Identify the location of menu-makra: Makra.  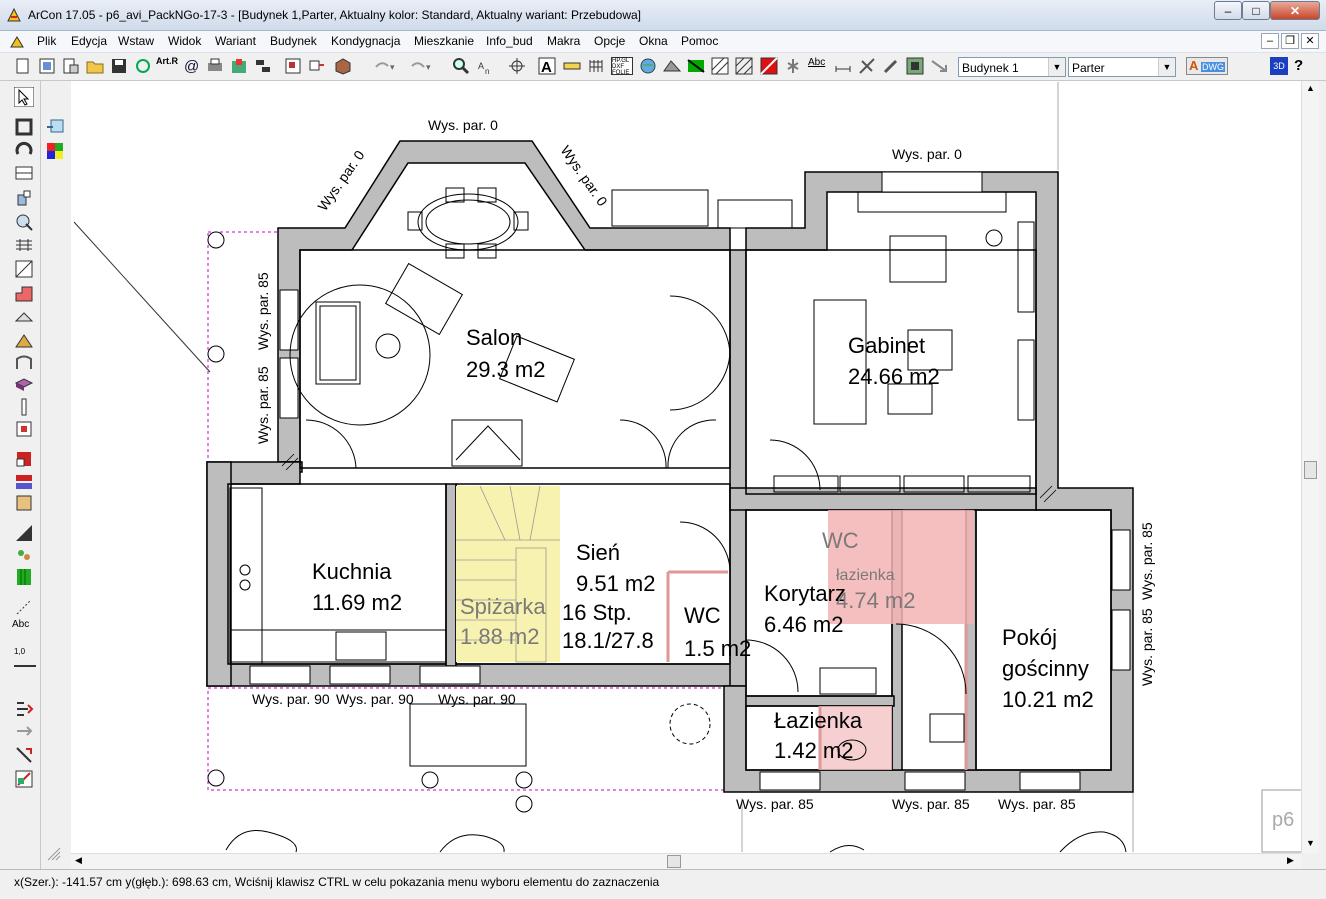
(563, 41).